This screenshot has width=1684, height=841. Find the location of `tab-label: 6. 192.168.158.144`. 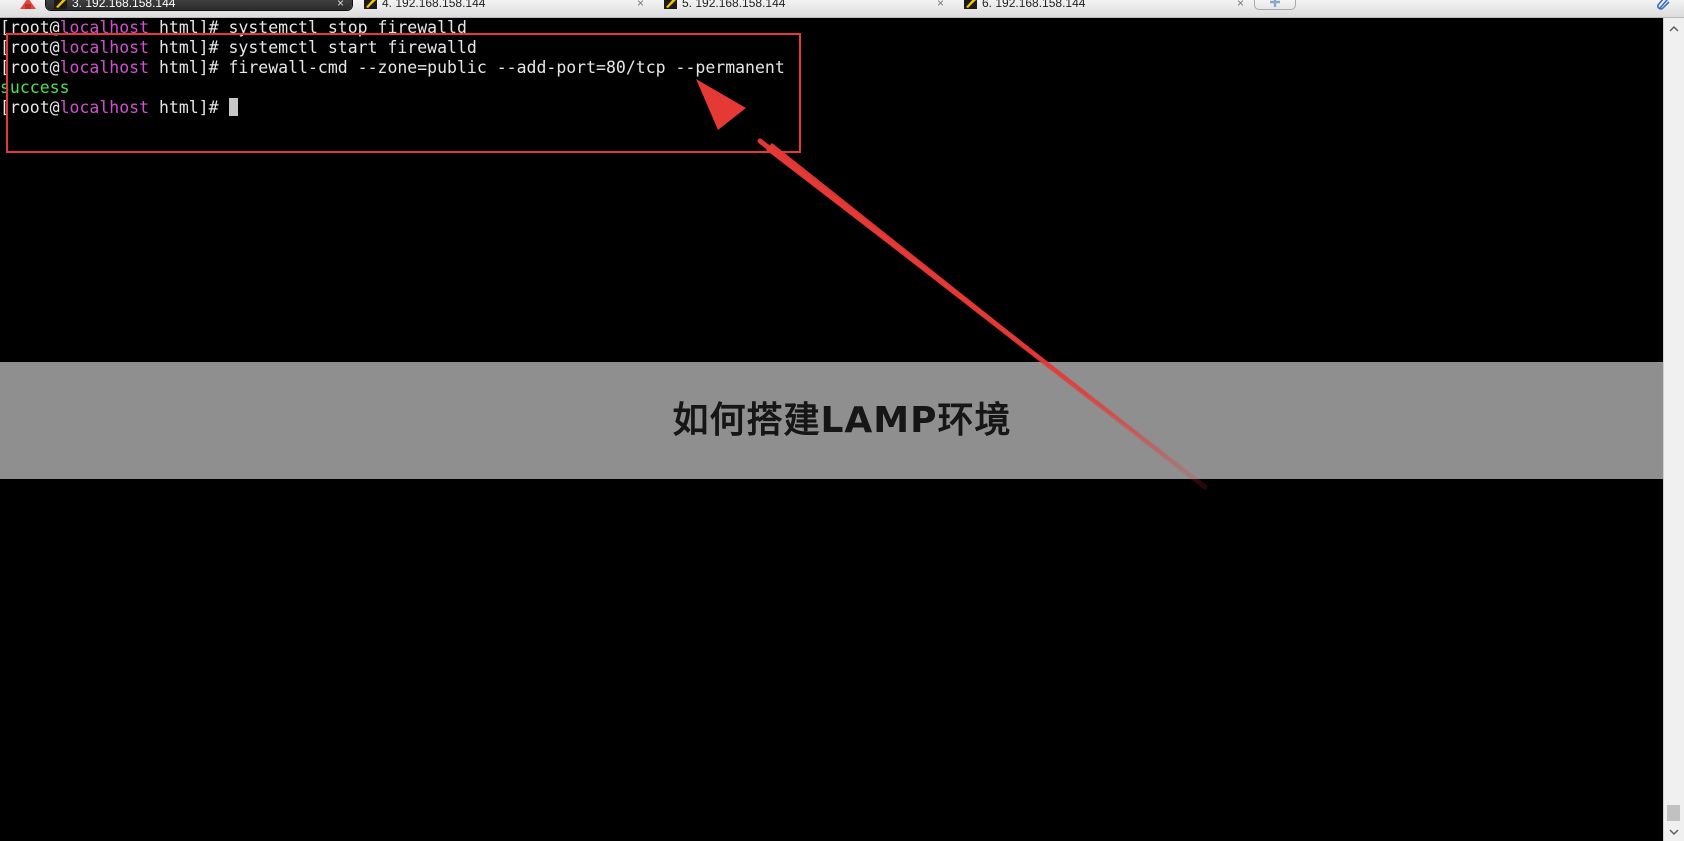

tab-label: 6. 192.168.158.144 is located at coordinates (1034, 5).